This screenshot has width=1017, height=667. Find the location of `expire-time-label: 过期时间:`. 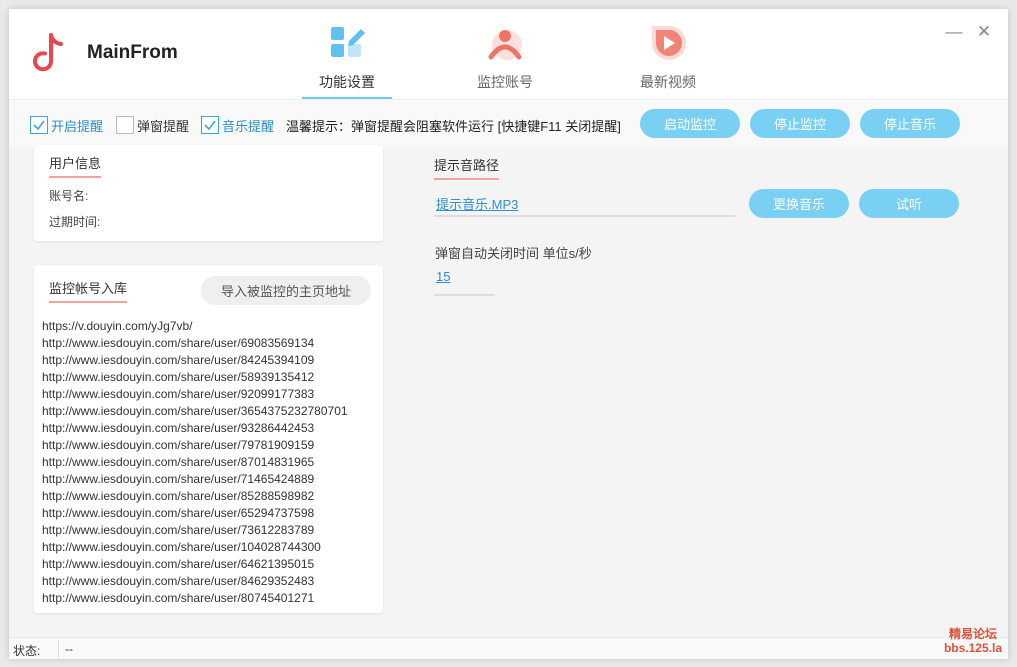

expire-time-label: 过期时间: is located at coordinates (75, 222).